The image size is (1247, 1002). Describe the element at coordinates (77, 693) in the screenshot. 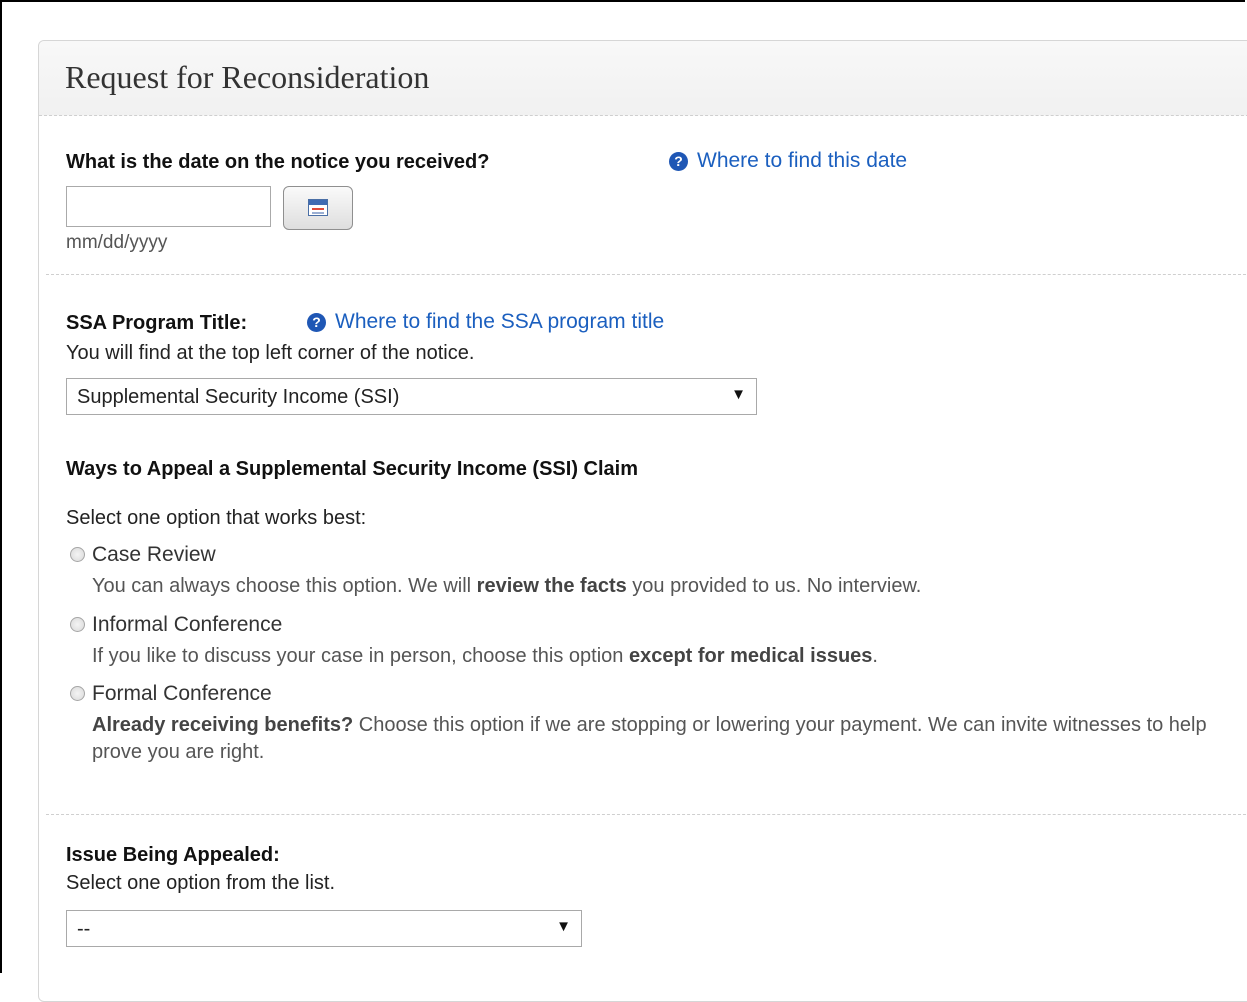

I see `formal-conference-radio` at that location.